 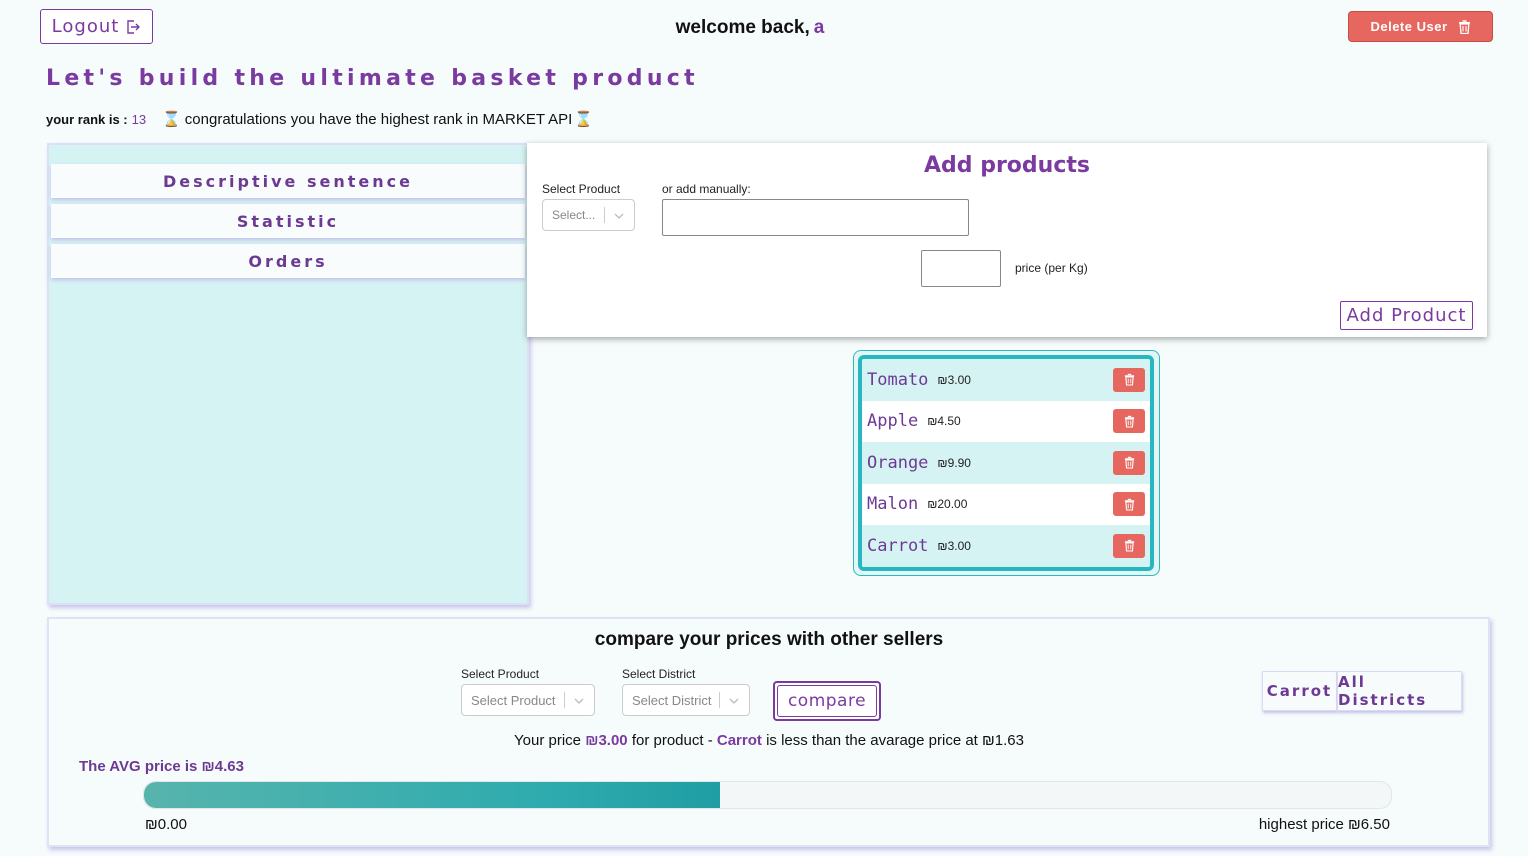 What do you see at coordinates (1006, 505) in the screenshot?
I see `product-row: Malon ₪20.00` at bounding box center [1006, 505].